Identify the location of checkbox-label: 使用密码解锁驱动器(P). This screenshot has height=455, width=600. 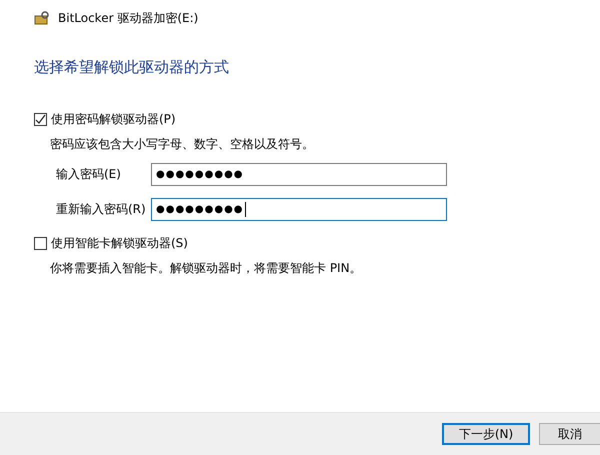
(113, 119).